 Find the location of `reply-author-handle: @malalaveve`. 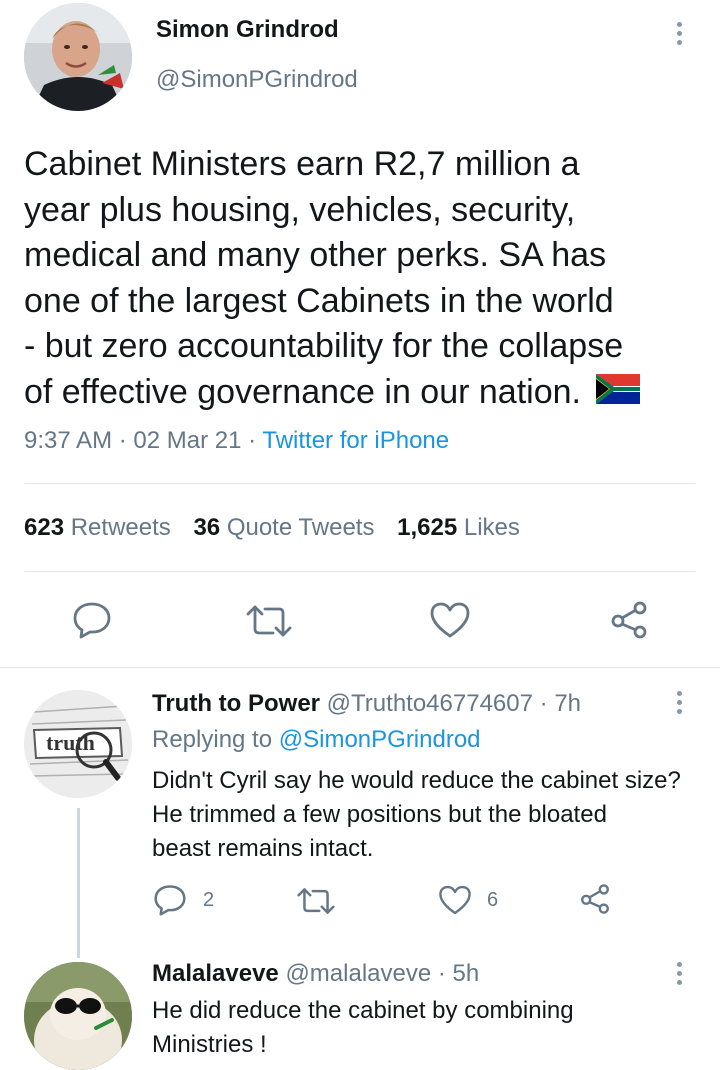

reply-author-handle: @malalaveve is located at coordinates (358, 973).